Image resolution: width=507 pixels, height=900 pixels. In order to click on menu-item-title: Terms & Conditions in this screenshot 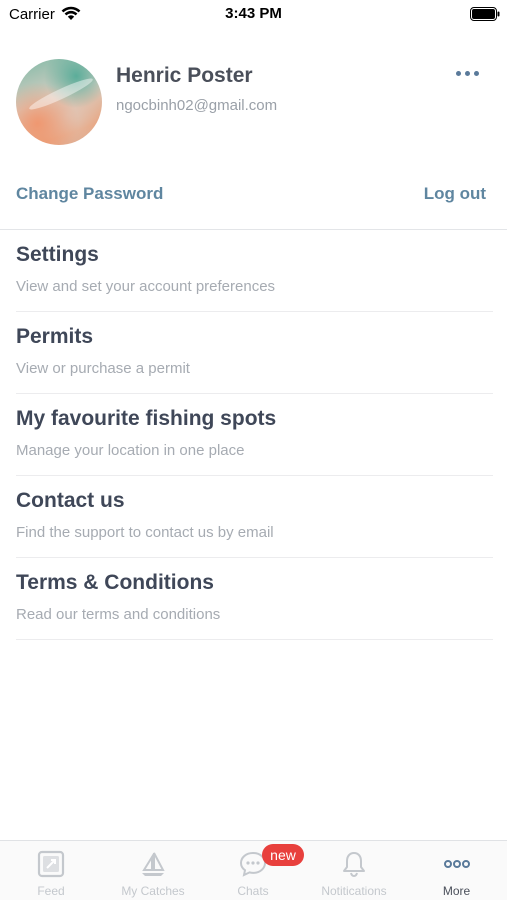, I will do `click(115, 582)`.